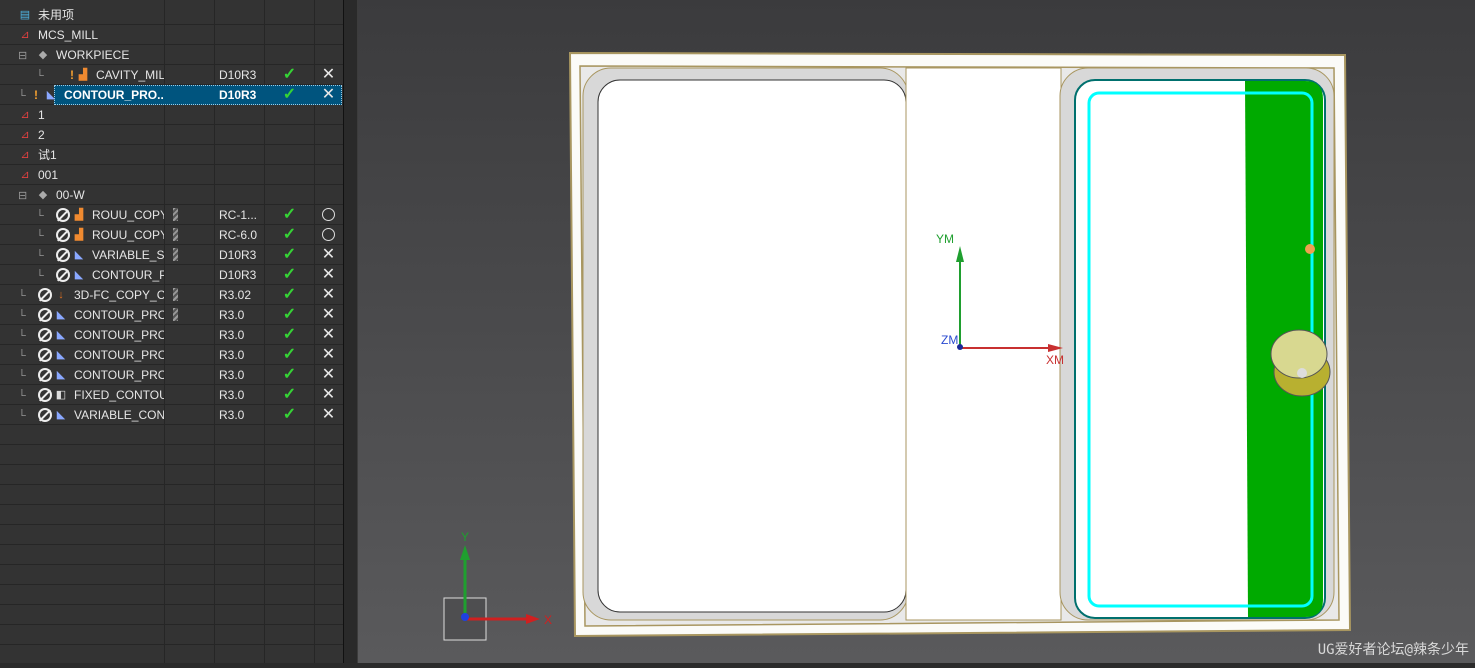 This screenshot has width=1475, height=668. Describe the element at coordinates (171, 255) in the screenshot. I see `tree-row: └ ◣ VARIABLE_ST... D10R3 ✓ ✕` at that location.